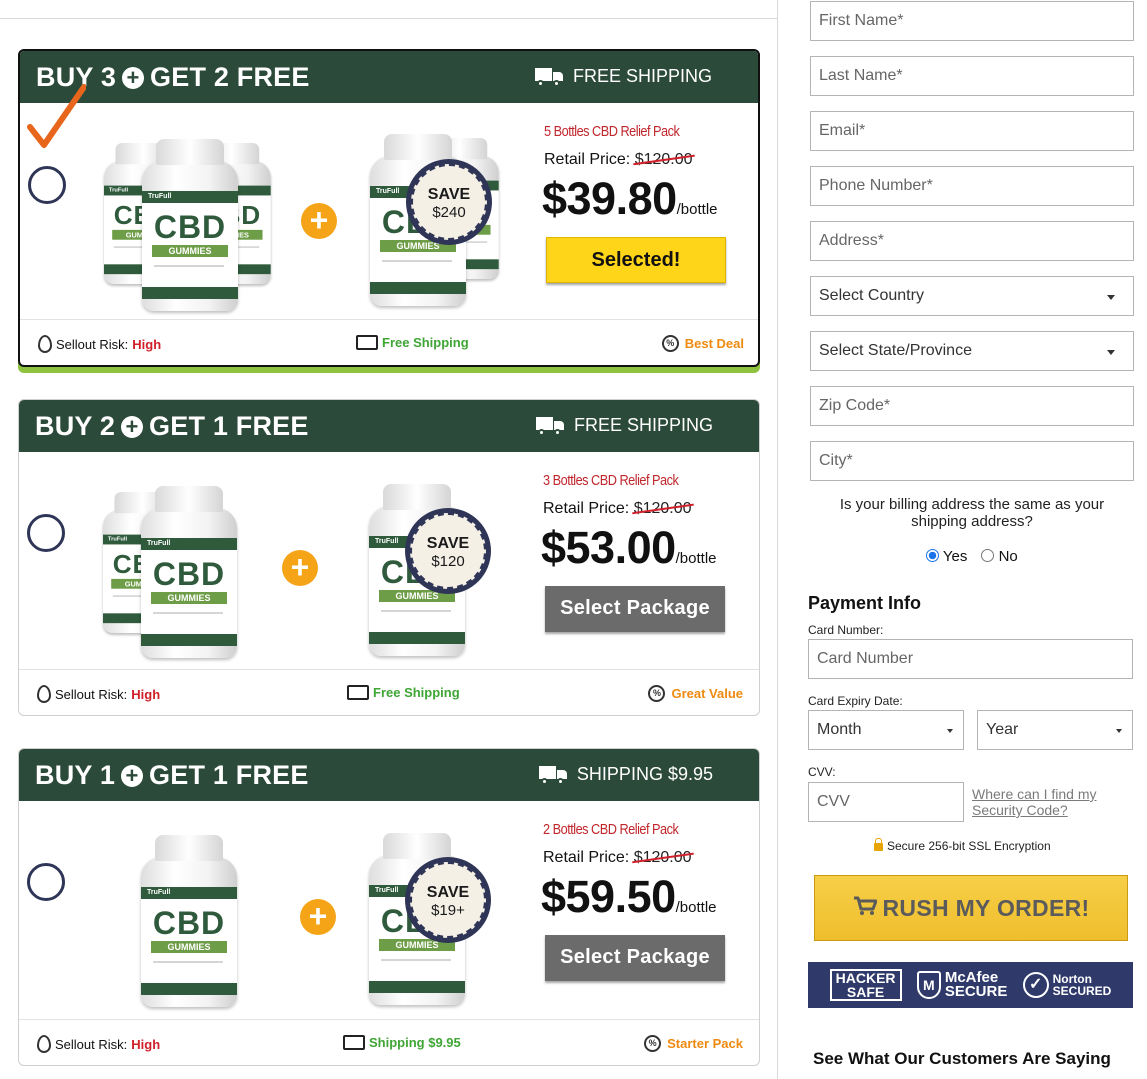 Image resolution: width=1147 pixels, height=1079 pixels. What do you see at coordinates (1055, 730) in the screenshot?
I see `expiry-year-select: Year` at bounding box center [1055, 730].